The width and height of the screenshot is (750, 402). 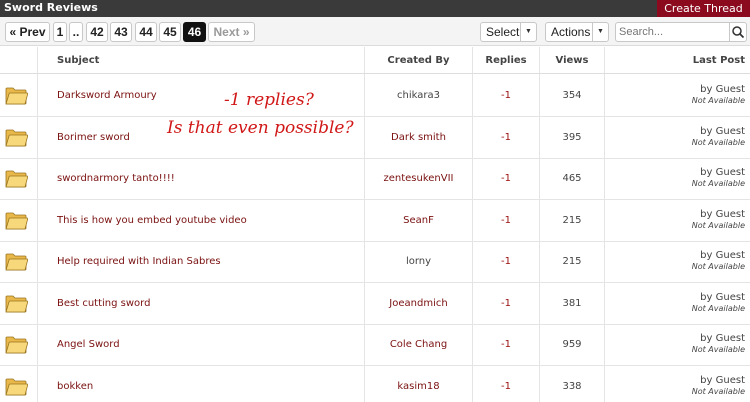 I want to click on thread-subject-link: swordnarmory tanto!!!!, so click(x=116, y=178).